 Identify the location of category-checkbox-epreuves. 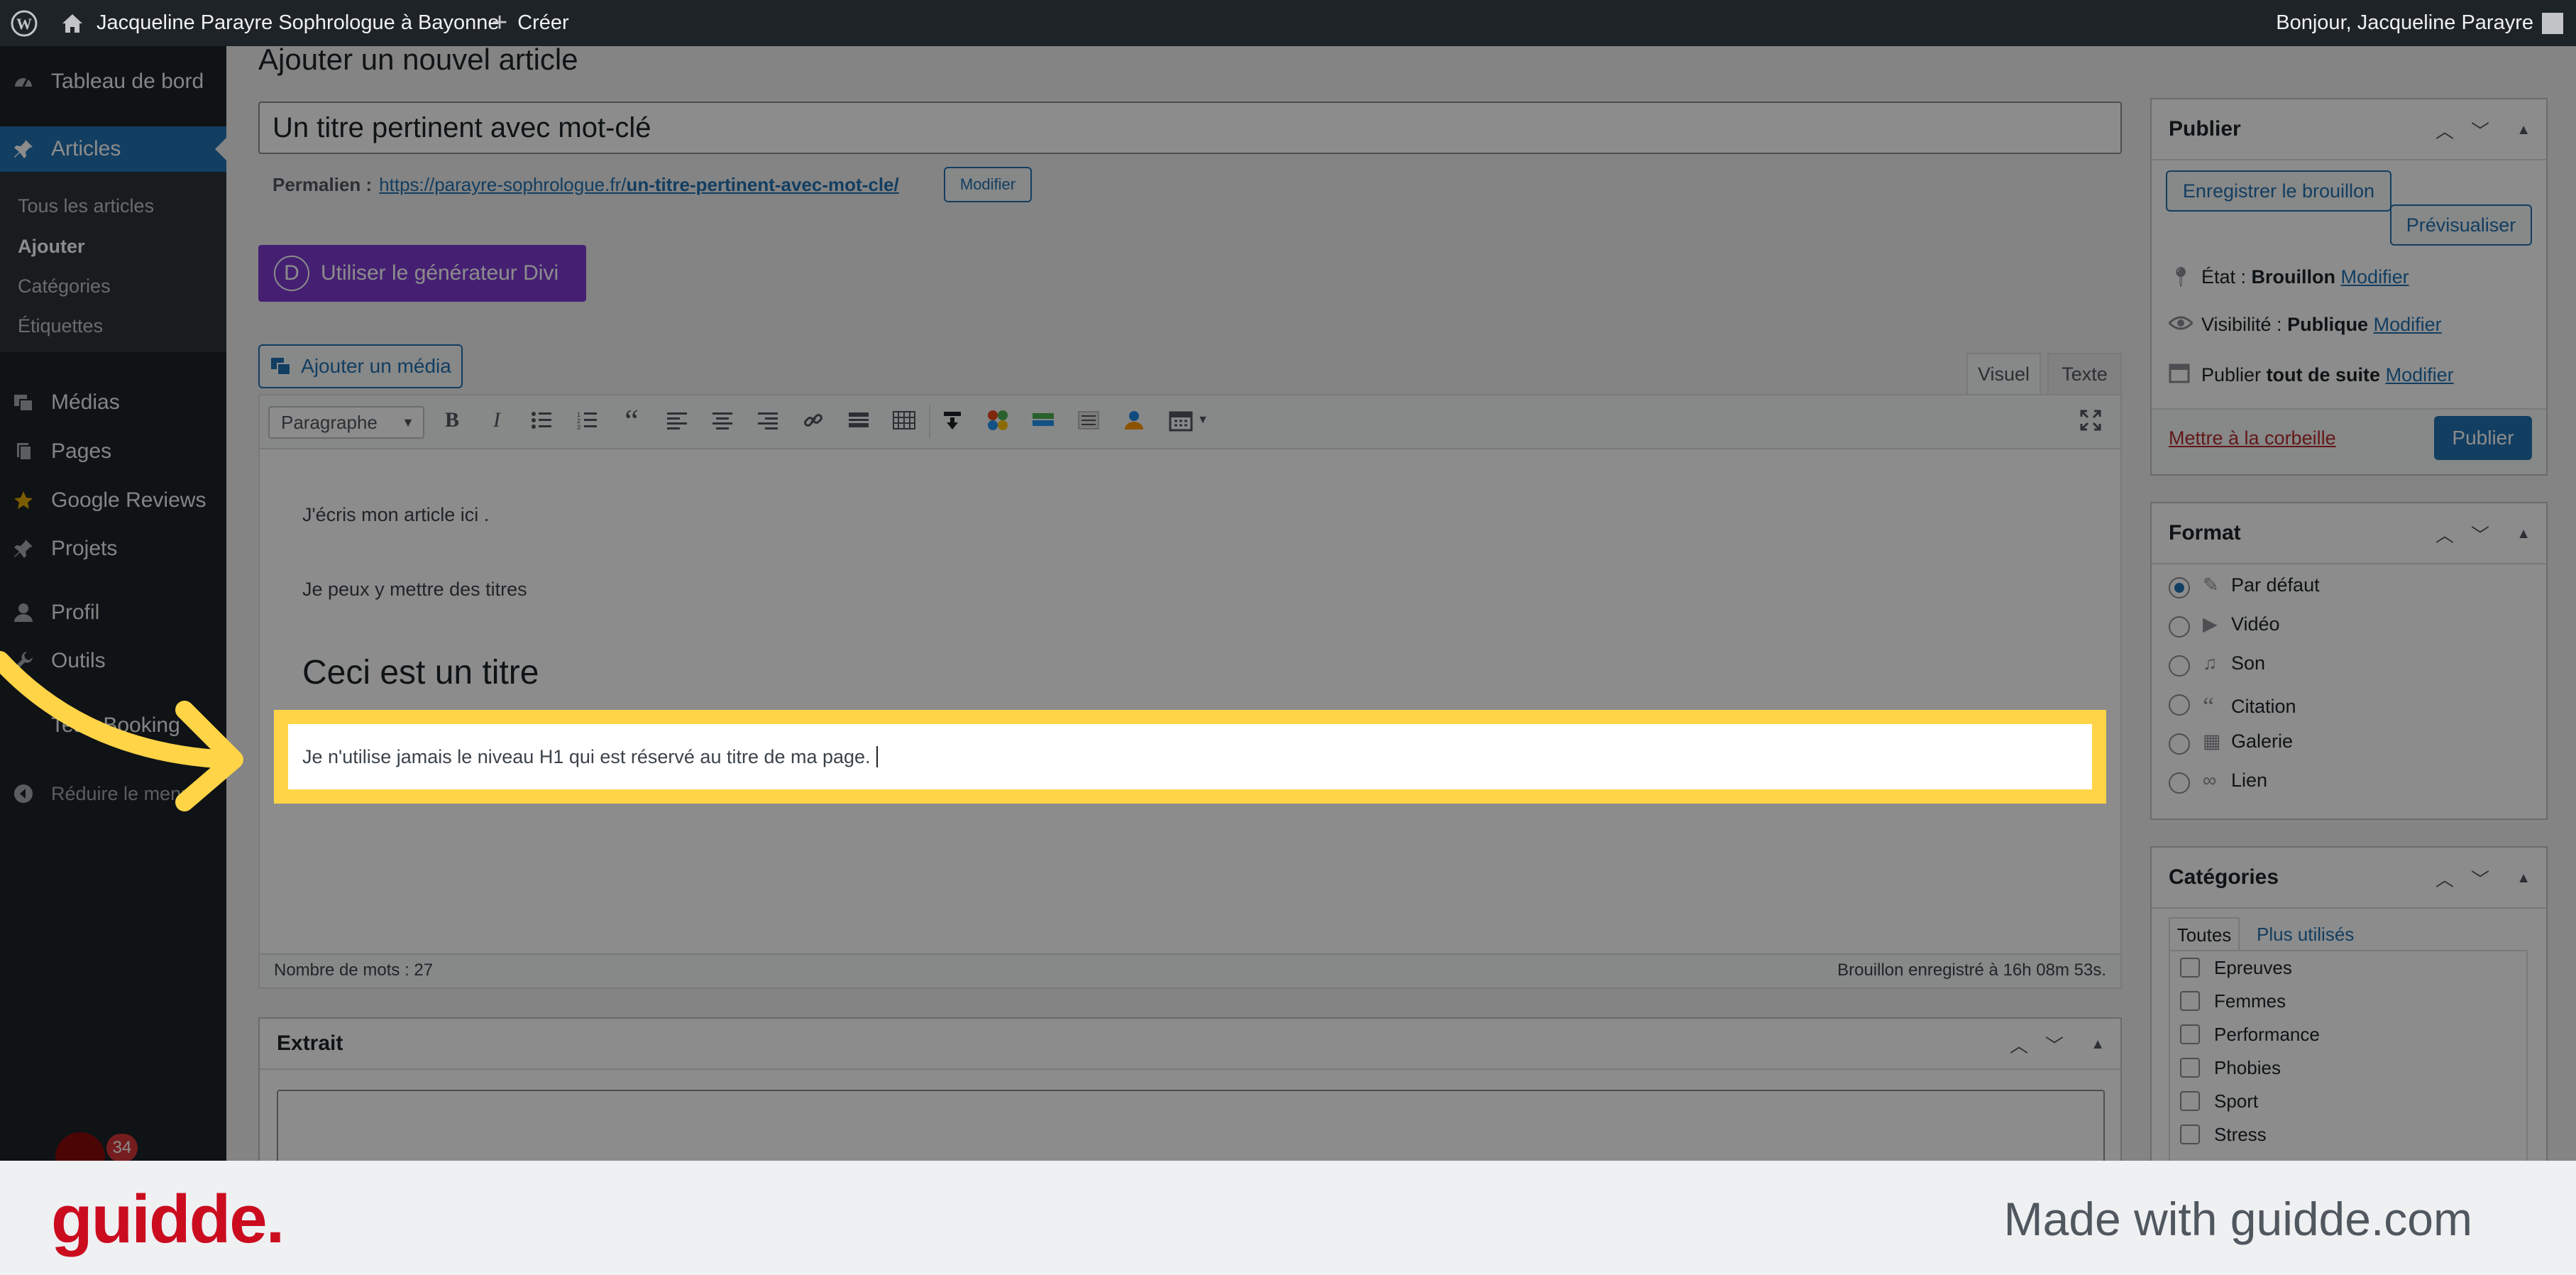
(2190, 968).